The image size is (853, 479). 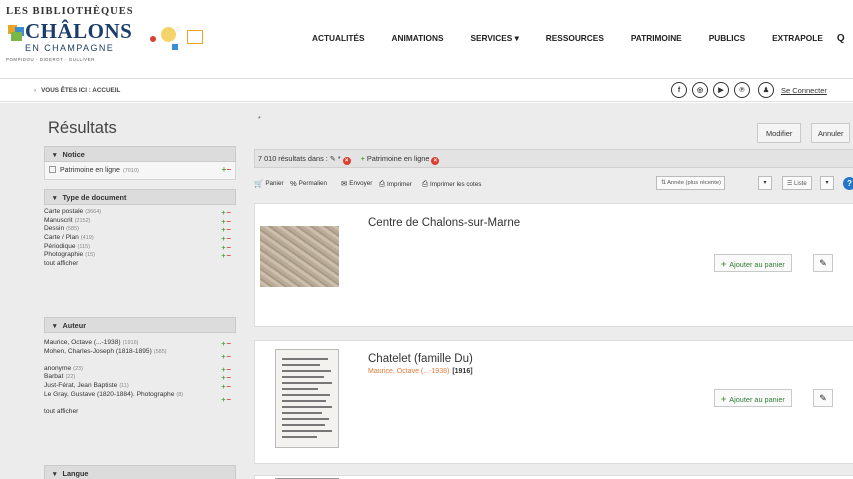 I want to click on pencil-icon: ✎, so click(x=333, y=159).